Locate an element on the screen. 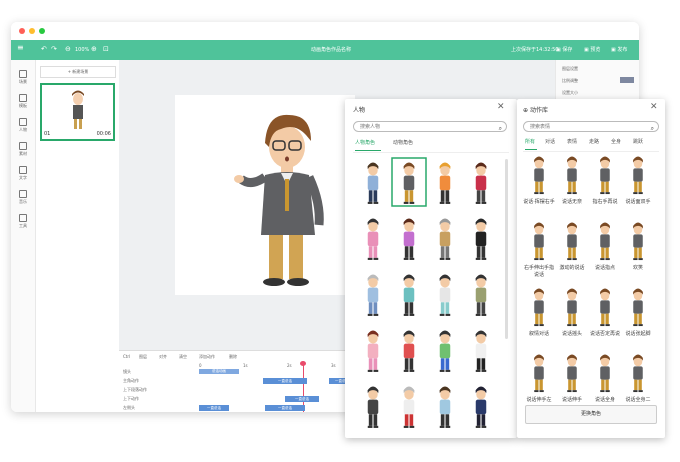 This screenshot has height=462, width=680. playhead-handle is located at coordinates (303, 363).